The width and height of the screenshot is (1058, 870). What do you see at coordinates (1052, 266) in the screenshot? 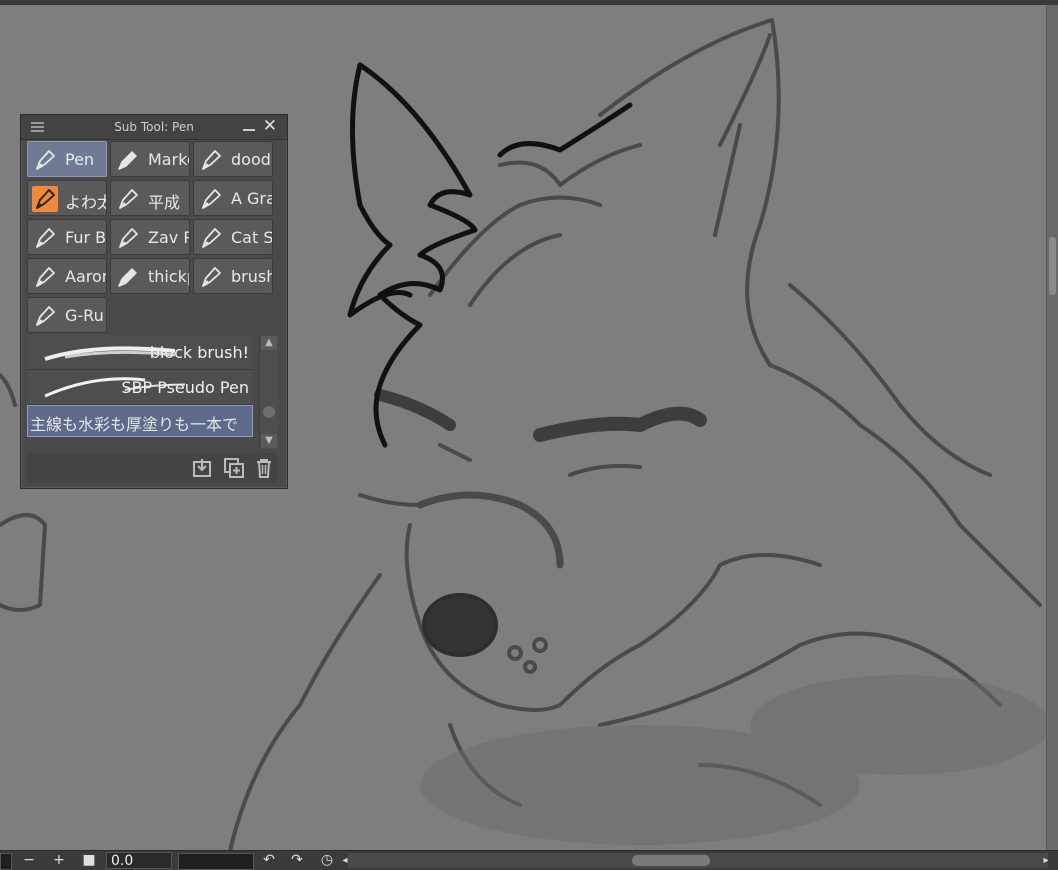
I see `vertical-scroll-thumb` at bounding box center [1052, 266].